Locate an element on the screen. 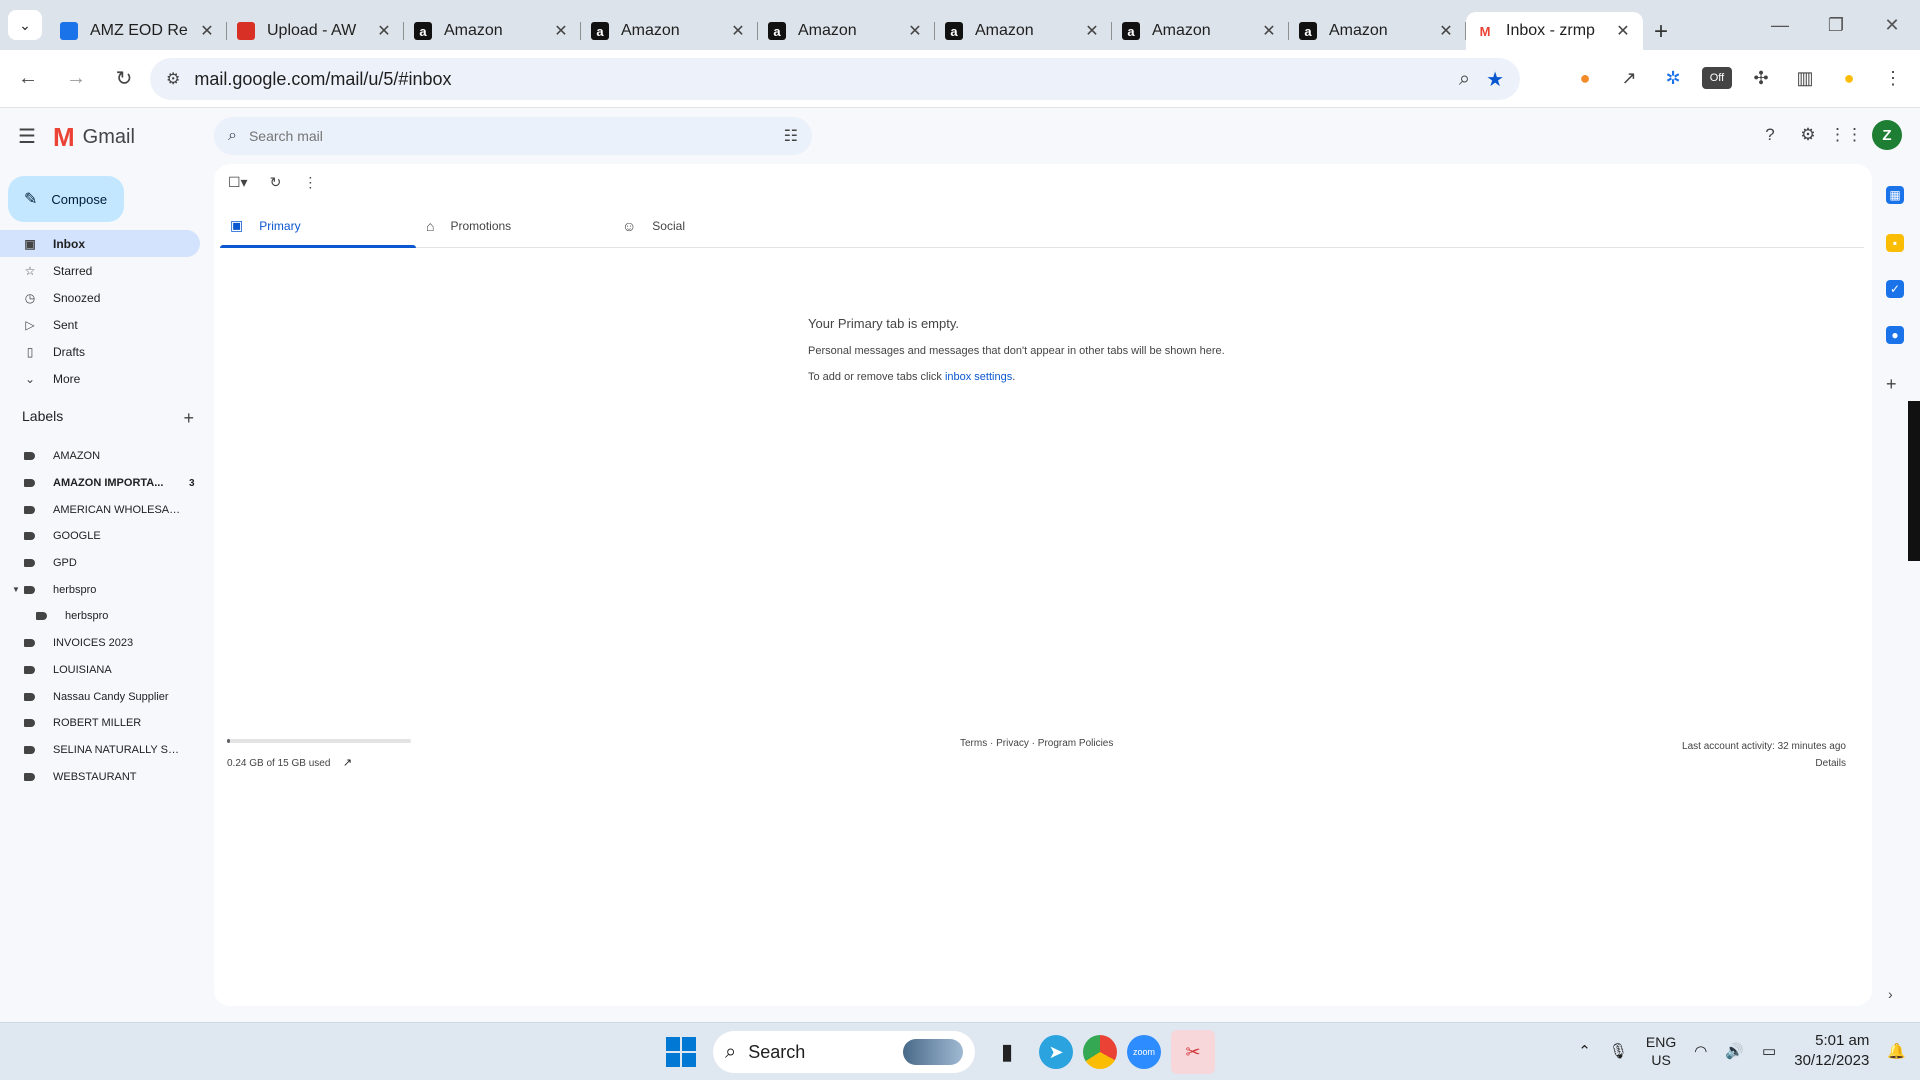  settings-gear-icon: ⚙ is located at coordinates (1808, 135).